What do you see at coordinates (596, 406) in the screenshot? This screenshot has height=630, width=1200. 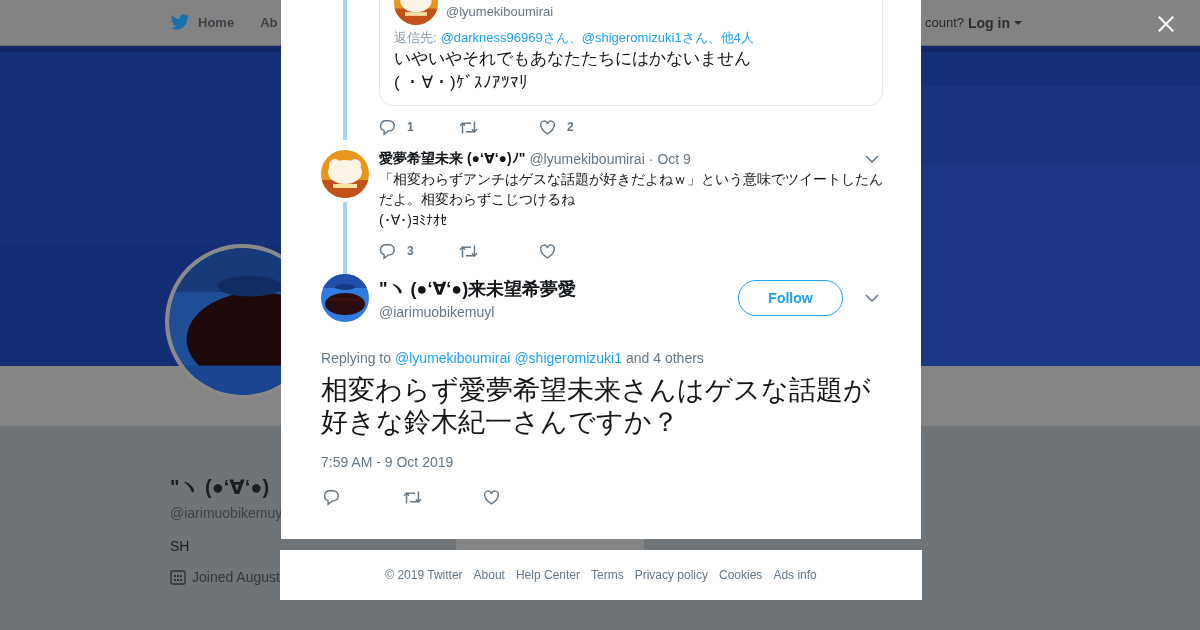 I see `tweet-text: 相変わらず愛夢希望未来さんはゲスな話題が好きな鈴木紀一さんですか？` at bounding box center [596, 406].